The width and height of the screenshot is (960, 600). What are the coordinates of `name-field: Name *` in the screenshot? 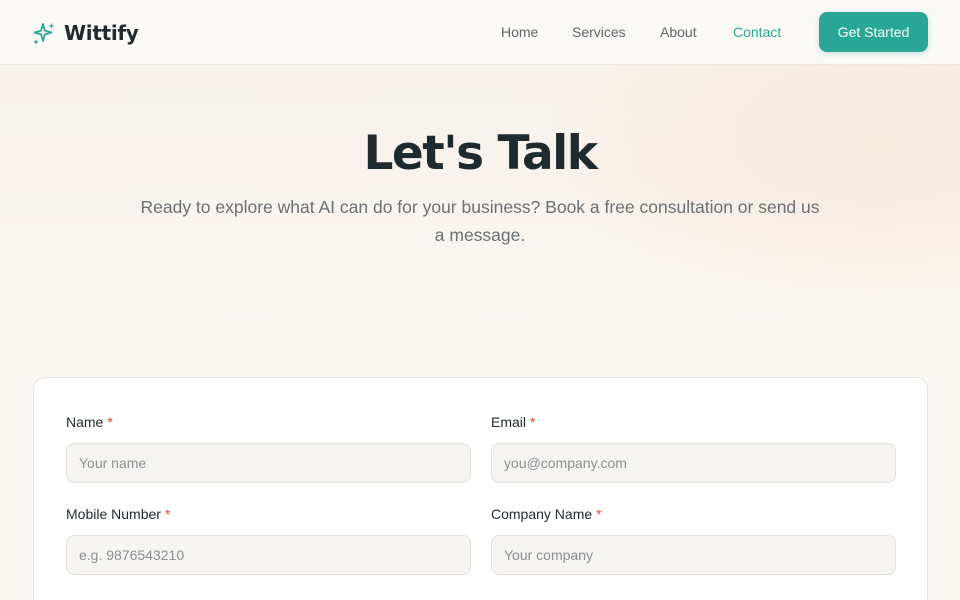 It's located at (268, 448).